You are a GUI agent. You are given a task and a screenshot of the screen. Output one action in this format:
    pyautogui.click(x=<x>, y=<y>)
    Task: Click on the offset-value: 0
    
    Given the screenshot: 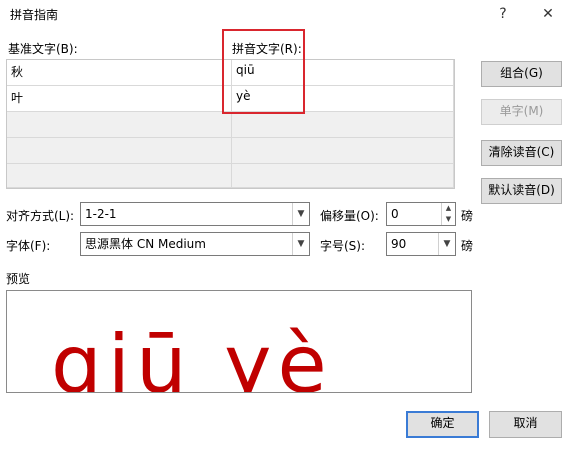 What is the action you would take?
    pyautogui.click(x=395, y=214)
    